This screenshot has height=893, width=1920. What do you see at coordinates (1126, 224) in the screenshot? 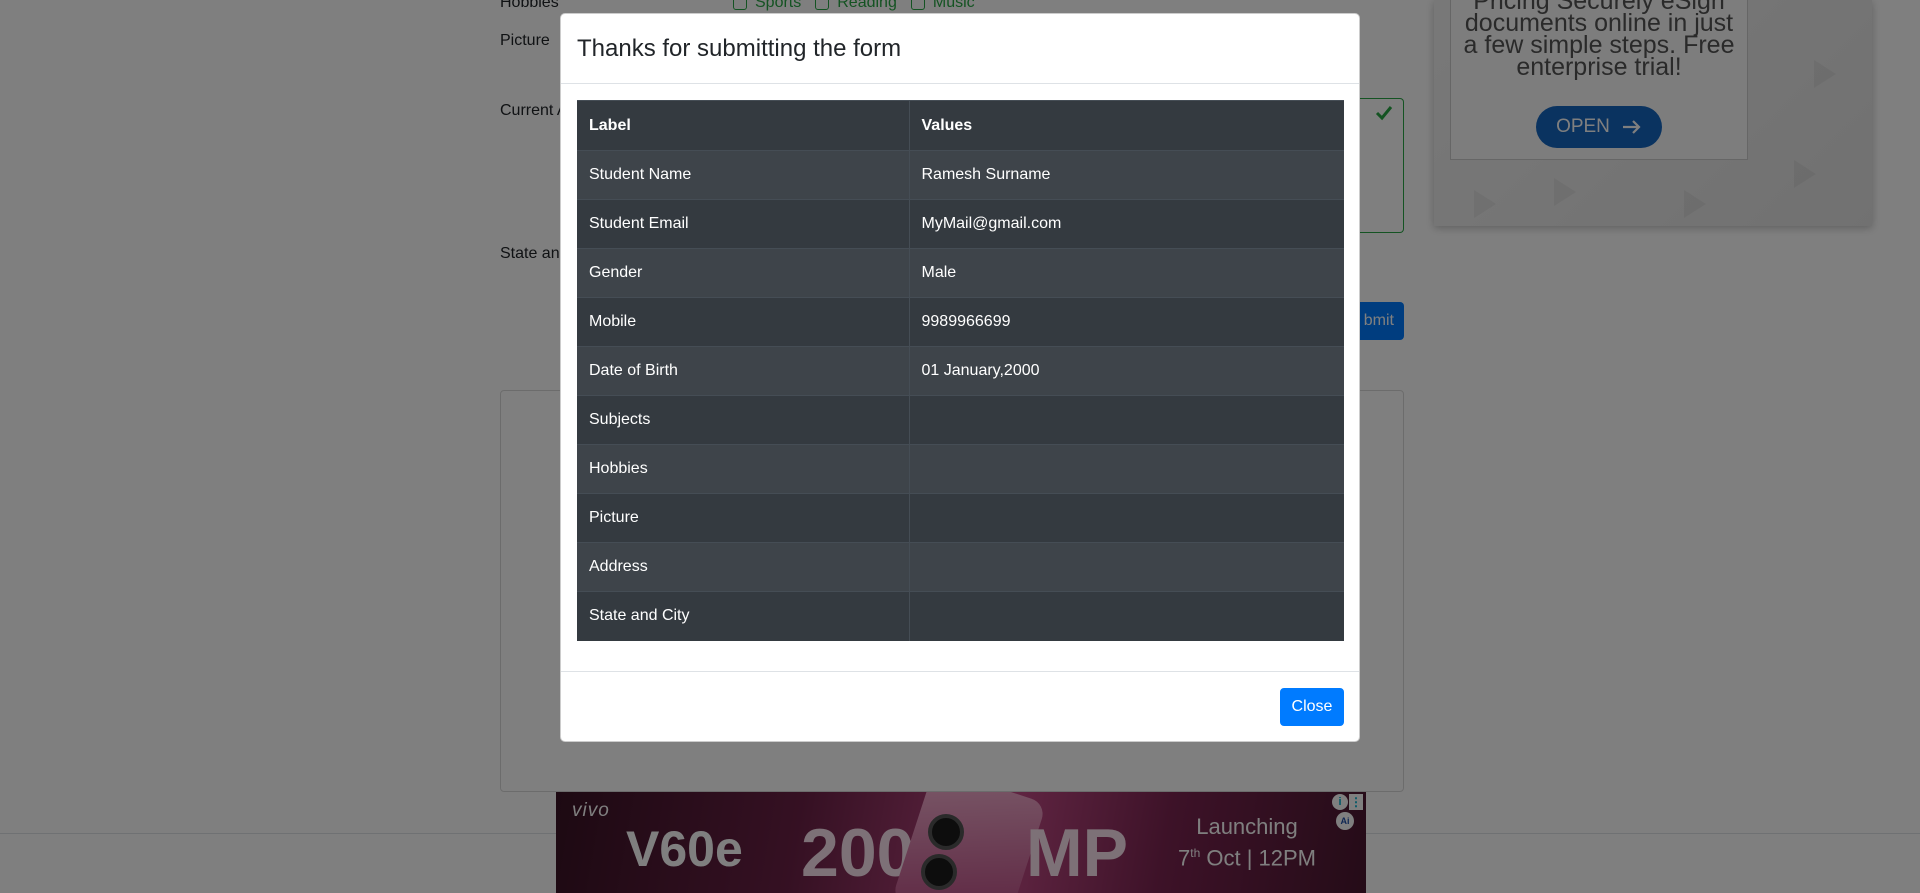
I see `row-value: MyMail@gmail.com` at bounding box center [1126, 224].